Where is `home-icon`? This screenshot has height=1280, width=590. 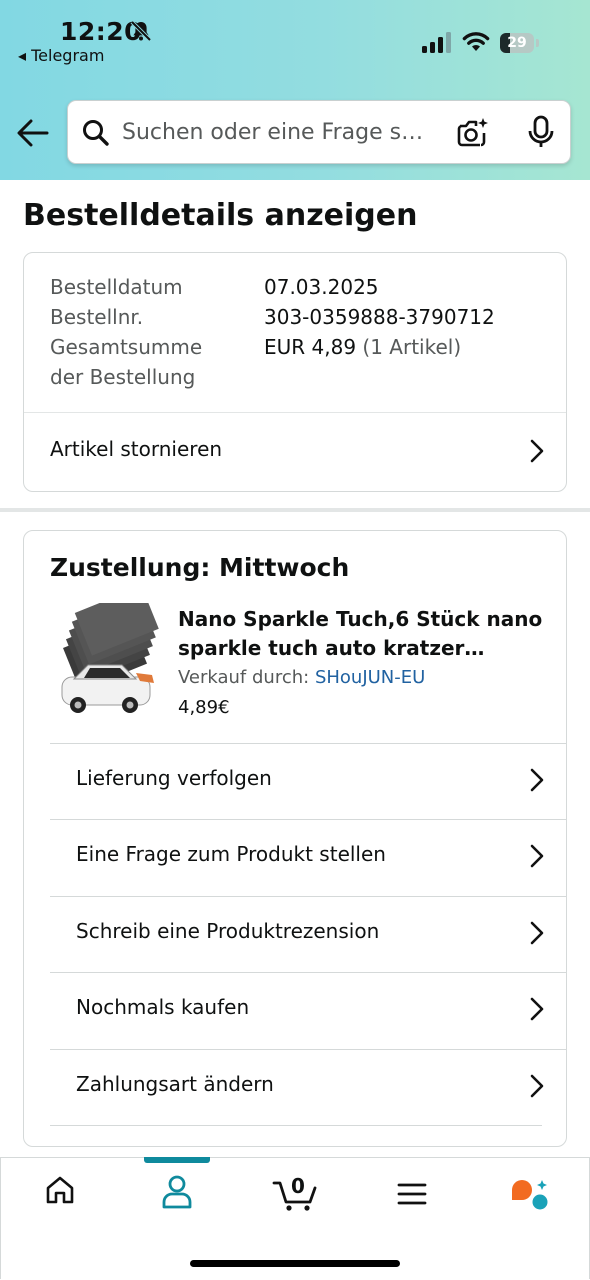 home-icon is located at coordinates (60, 1190).